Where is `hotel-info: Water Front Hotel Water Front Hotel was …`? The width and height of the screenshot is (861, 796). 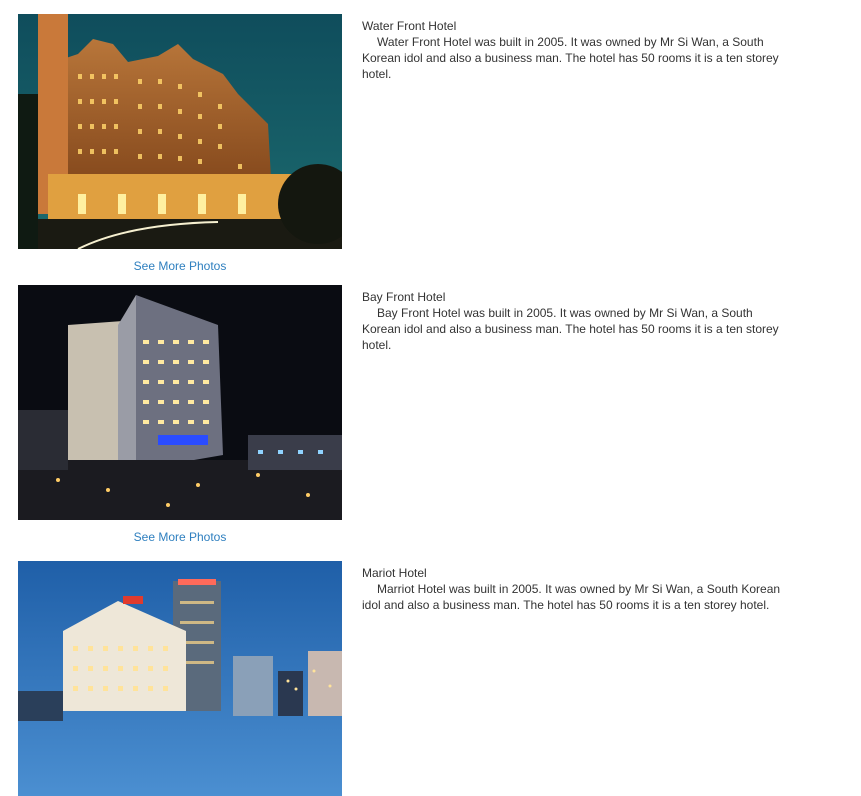 hotel-info: Water Front Hotel Water Front Hotel was … is located at coordinates (577, 50).